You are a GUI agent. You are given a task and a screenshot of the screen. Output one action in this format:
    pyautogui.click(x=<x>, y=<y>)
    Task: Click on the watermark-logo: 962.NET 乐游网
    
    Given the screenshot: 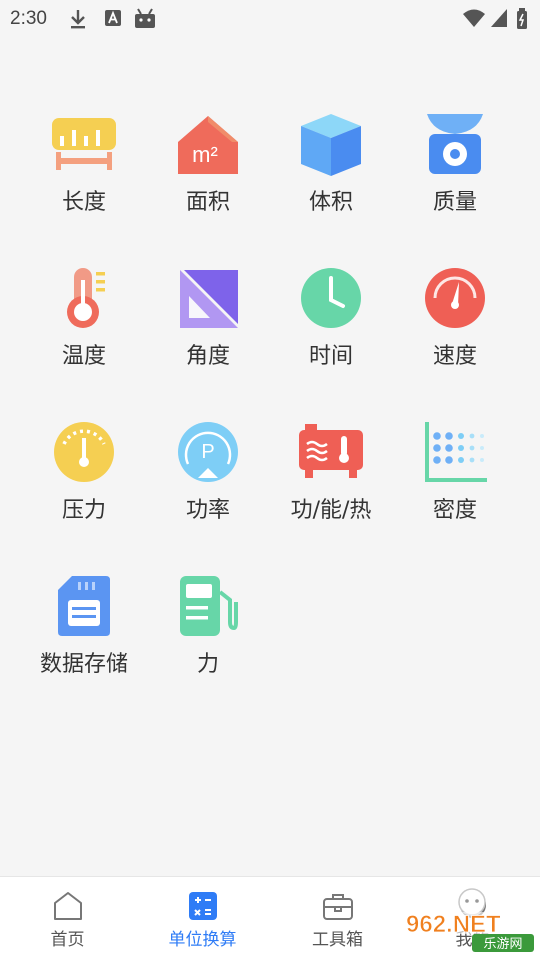 What is the action you would take?
    pyautogui.click(x=468, y=920)
    